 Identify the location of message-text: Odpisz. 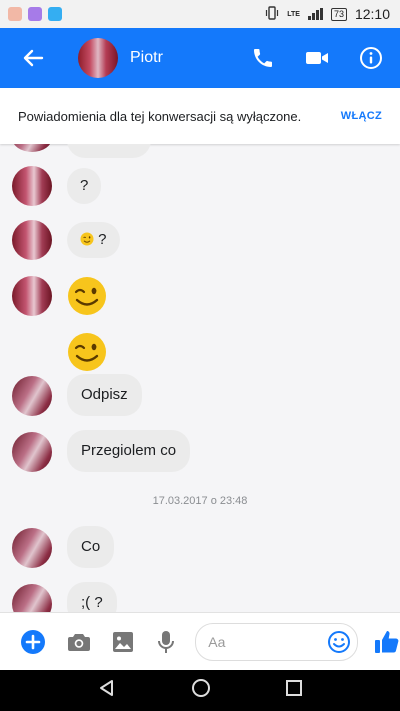
(104, 394).